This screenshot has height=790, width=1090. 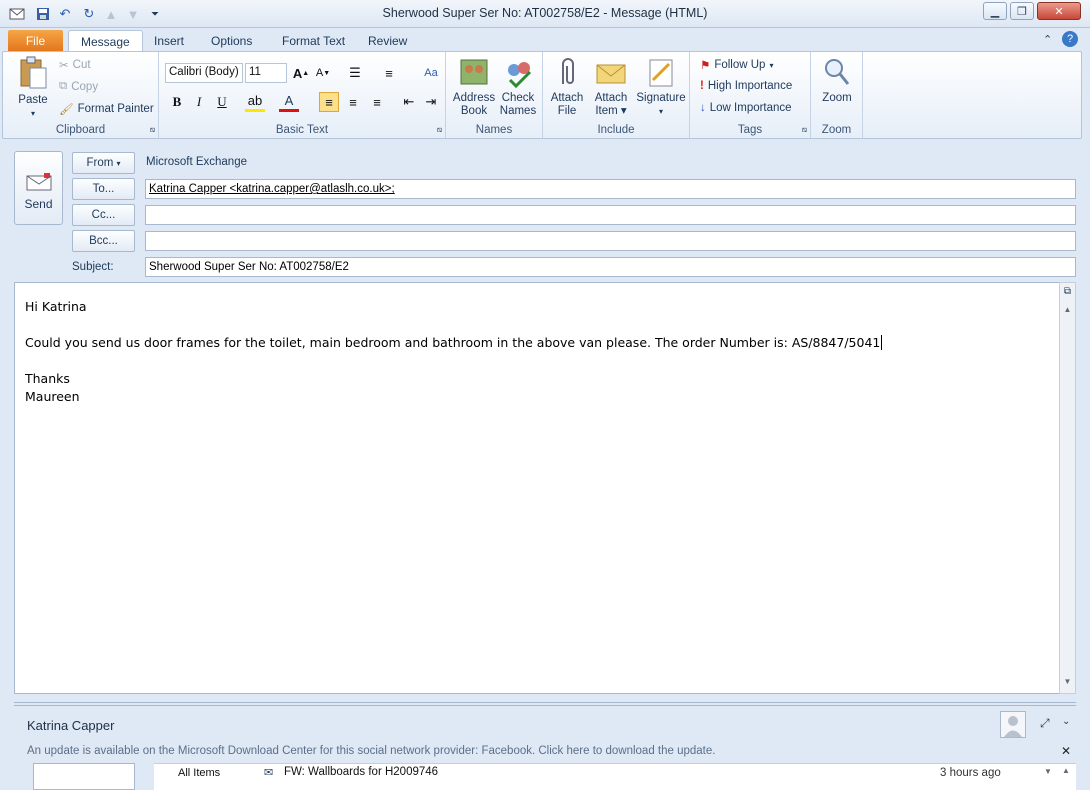 I want to click on send-button: Send, so click(x=38, y=188).